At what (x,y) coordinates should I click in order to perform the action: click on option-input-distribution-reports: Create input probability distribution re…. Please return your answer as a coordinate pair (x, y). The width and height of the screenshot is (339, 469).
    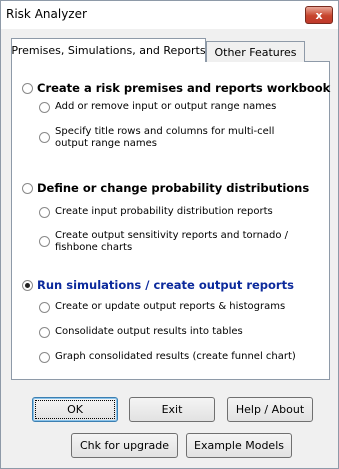
    Looking at the image, I should click on (156, 212).